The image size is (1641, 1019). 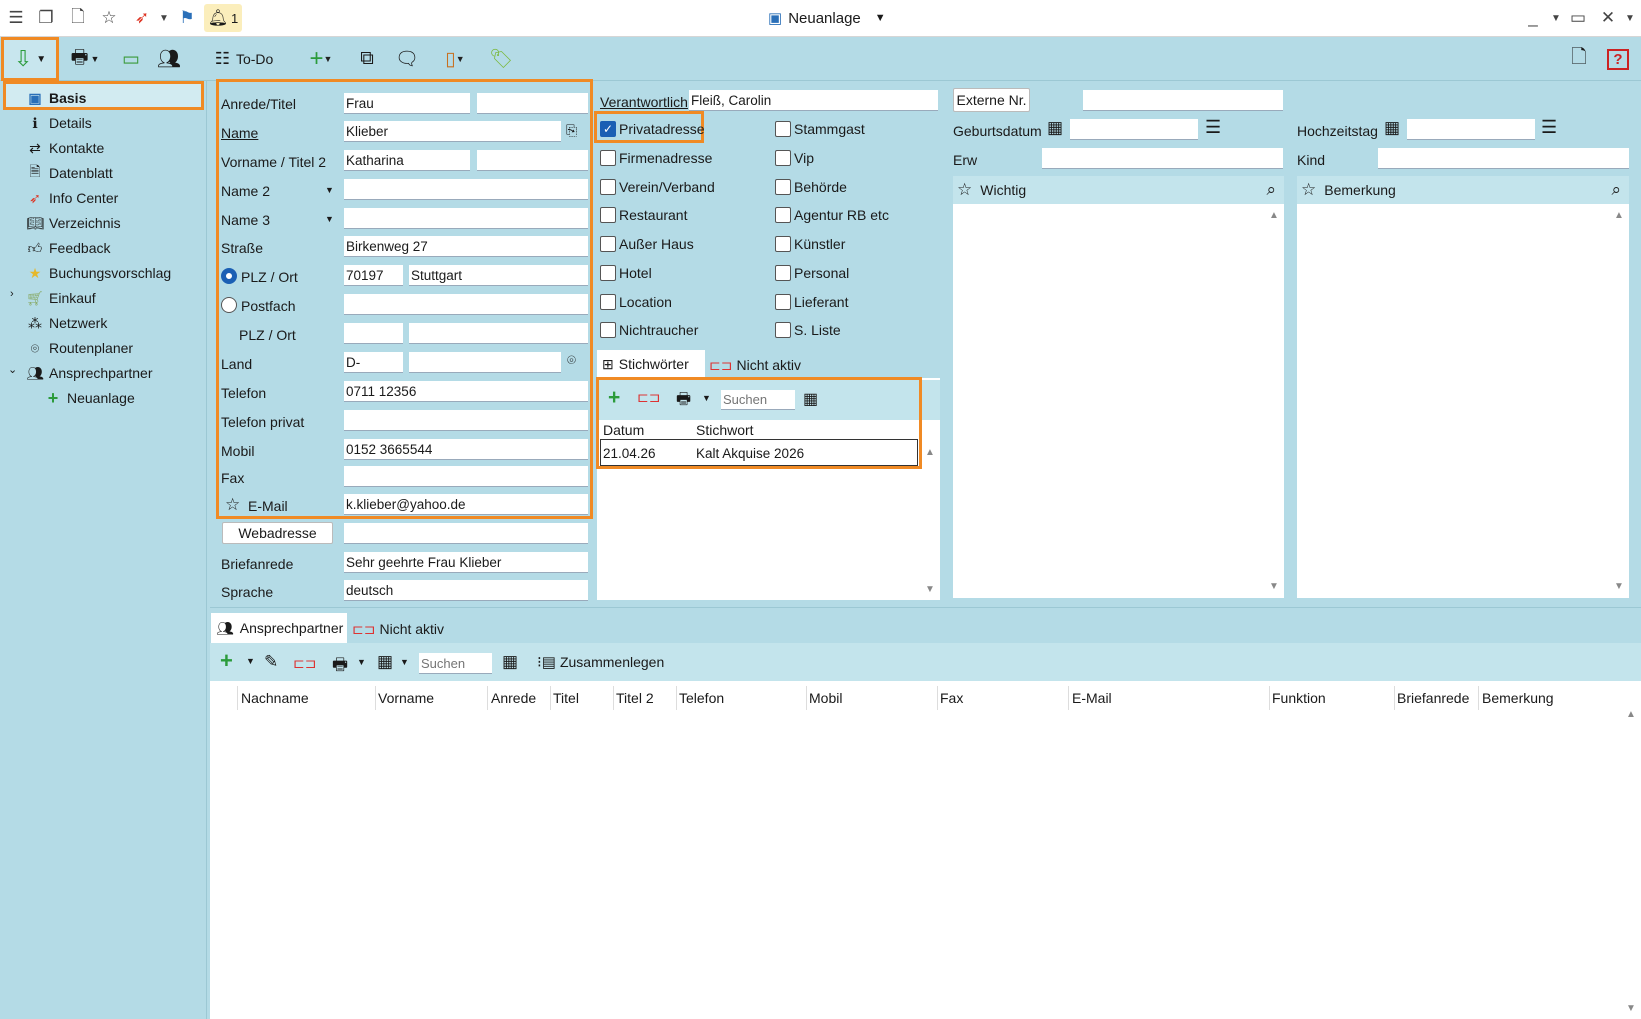 I want to click on firmenadresse-checkbox, so click(x=608, y=158).